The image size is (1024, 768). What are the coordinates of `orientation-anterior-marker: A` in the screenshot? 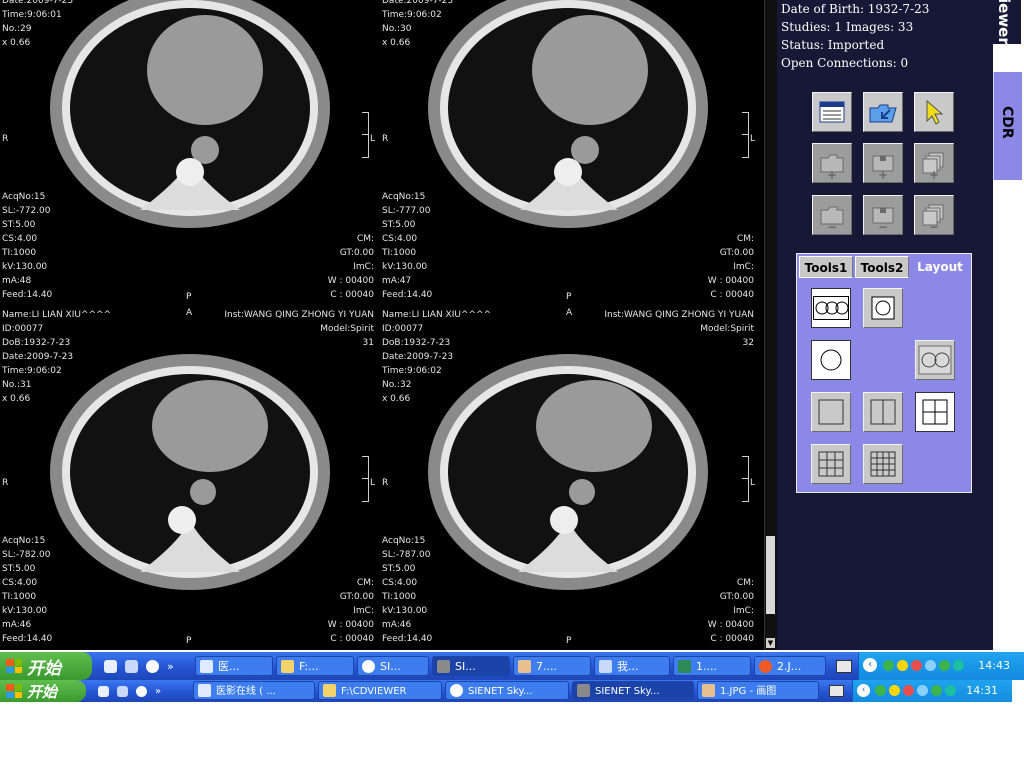 It's located at (569, 313).